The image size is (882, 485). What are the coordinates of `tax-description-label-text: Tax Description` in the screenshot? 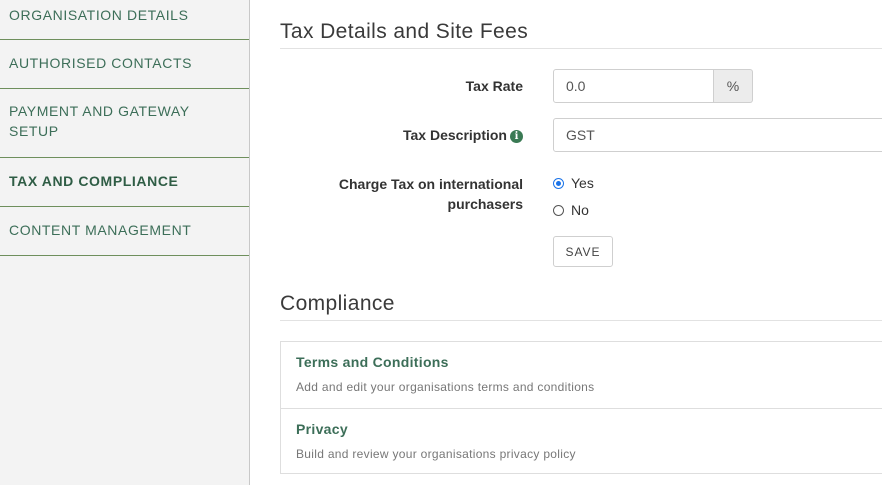 It's located at (455, 135).